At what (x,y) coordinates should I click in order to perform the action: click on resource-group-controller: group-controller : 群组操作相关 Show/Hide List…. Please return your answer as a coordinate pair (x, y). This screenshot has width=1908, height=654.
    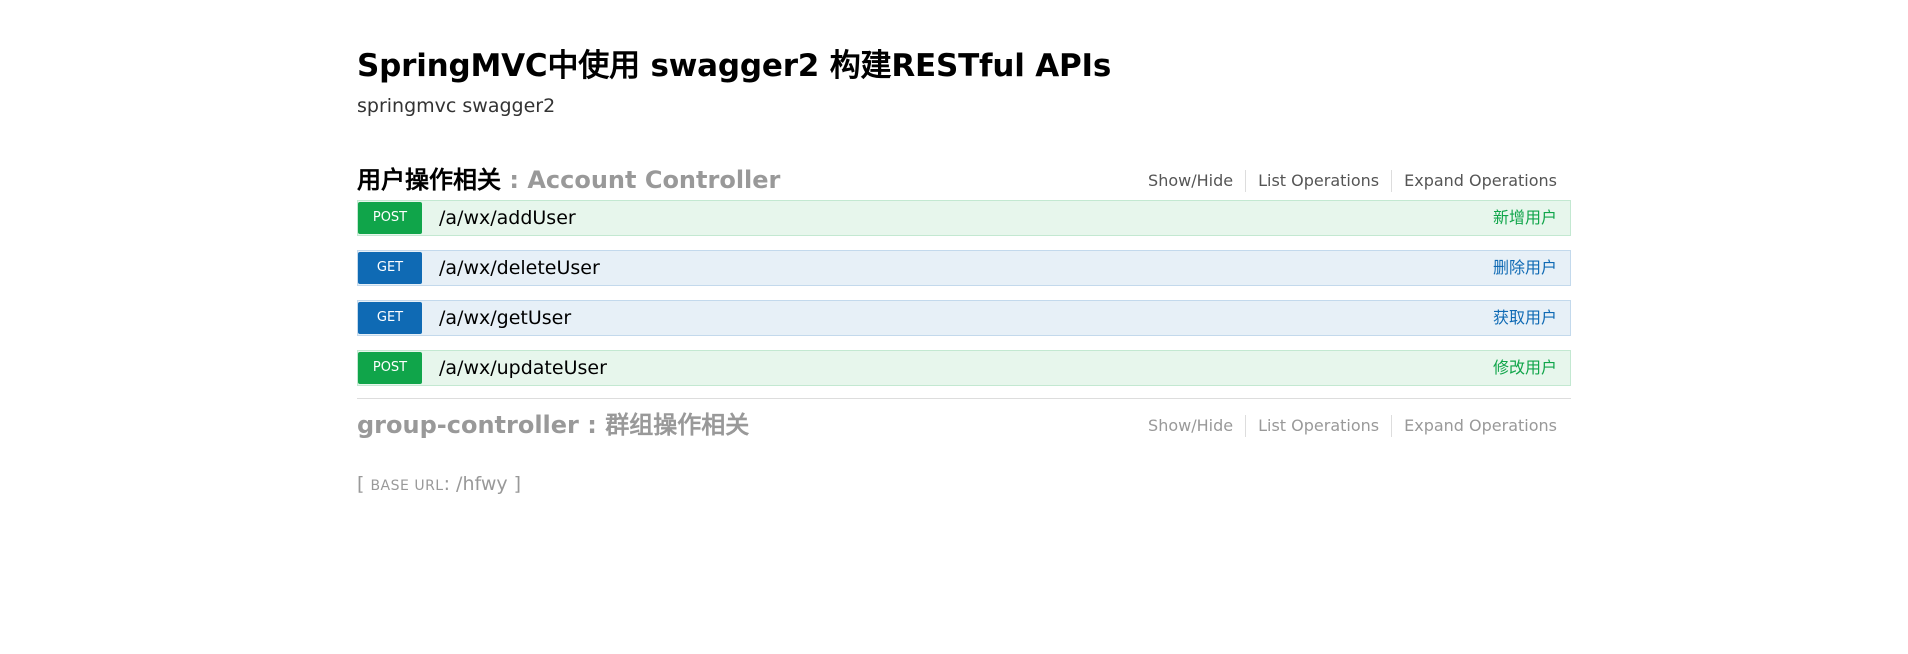
    Looking at the image, I should click on (964, 421).